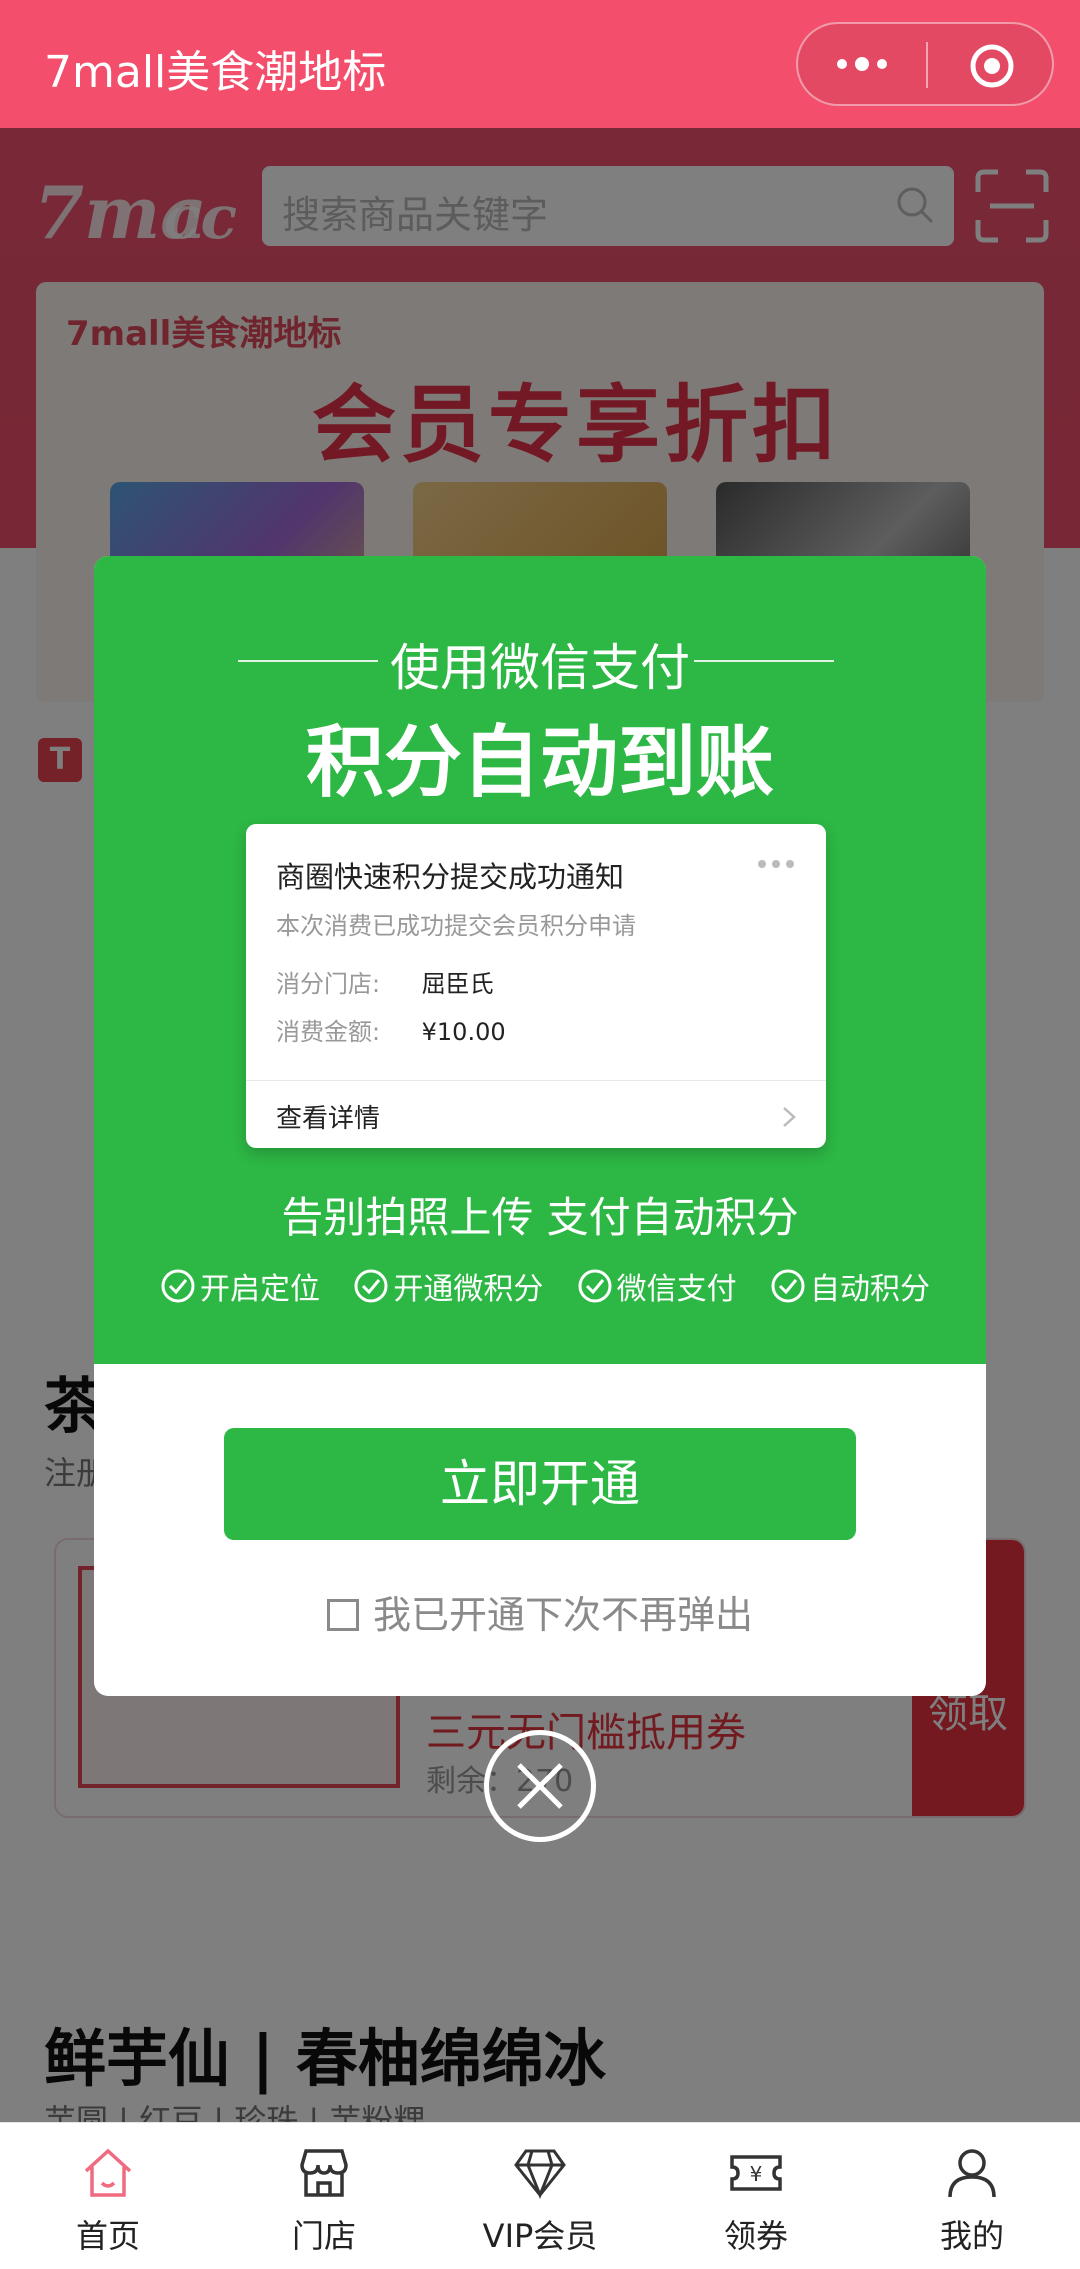  I want to click on tab-coupons: ¥ 领券, so click(756, 2196).